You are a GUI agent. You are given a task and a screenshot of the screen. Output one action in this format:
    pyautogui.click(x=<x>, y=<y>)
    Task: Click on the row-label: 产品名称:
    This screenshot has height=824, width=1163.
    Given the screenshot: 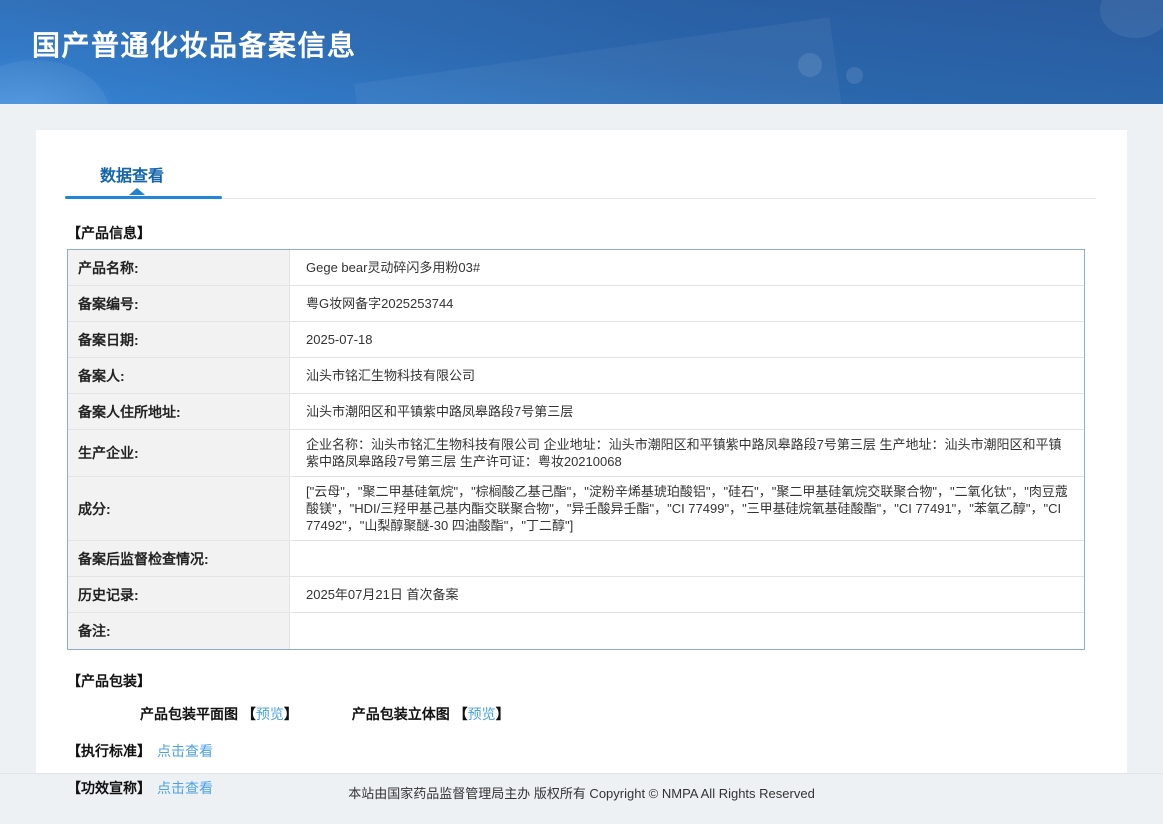 What is the action you would take?
    pyautogui.click(x=179, y=267)
    